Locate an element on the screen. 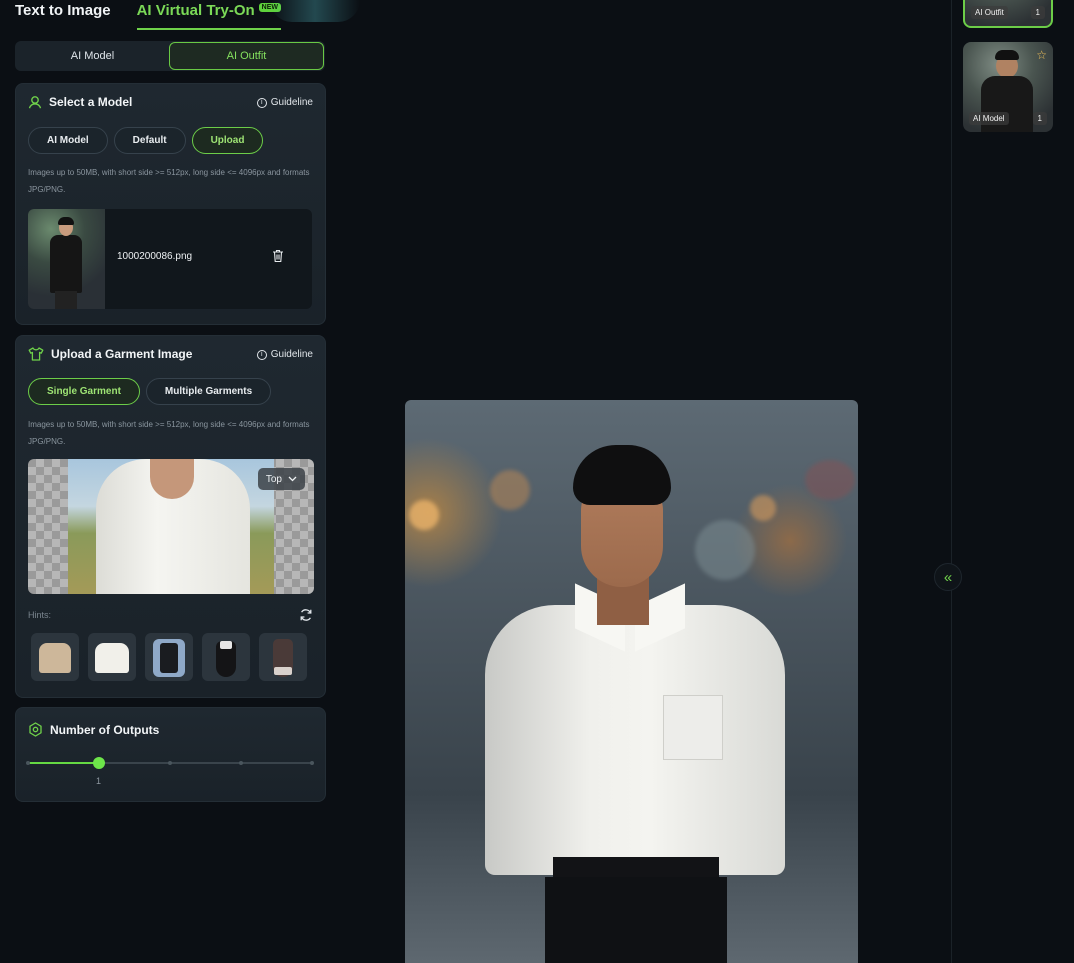 This screenshot has width=1074, height=963. double-chevron-left-icon: « is located at coordinates (948, 577).